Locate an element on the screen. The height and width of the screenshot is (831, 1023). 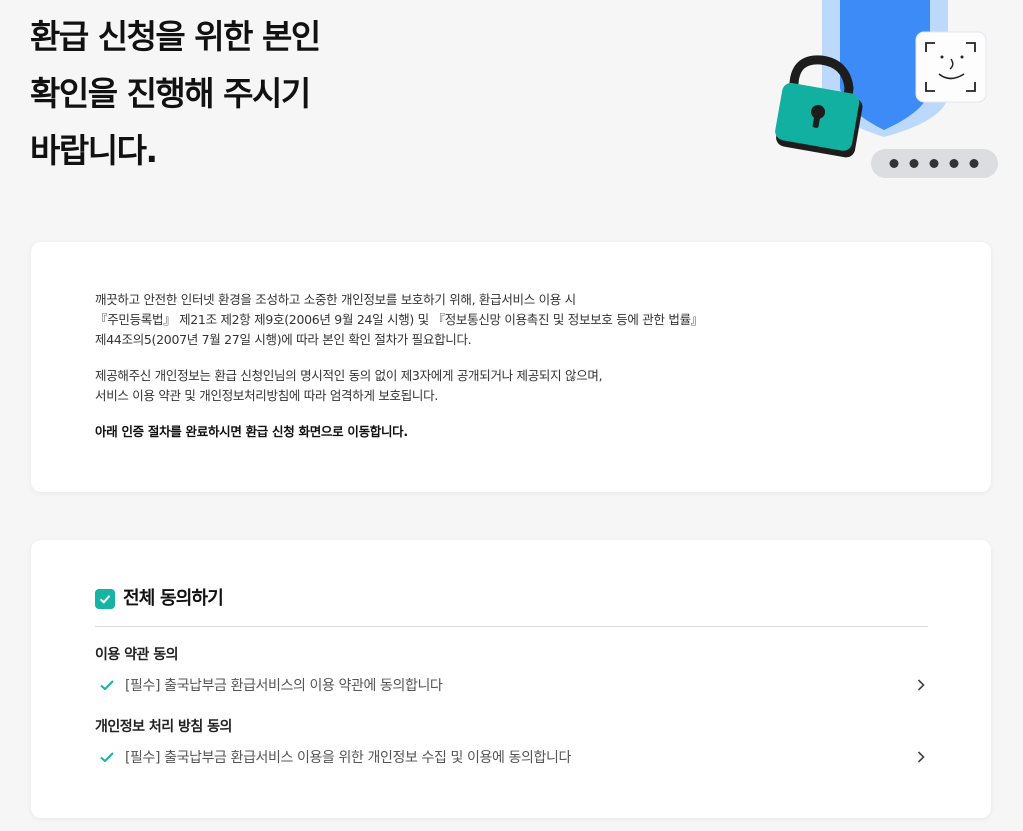
title-line: 바랍니다. is located at coordinates (94, 150).